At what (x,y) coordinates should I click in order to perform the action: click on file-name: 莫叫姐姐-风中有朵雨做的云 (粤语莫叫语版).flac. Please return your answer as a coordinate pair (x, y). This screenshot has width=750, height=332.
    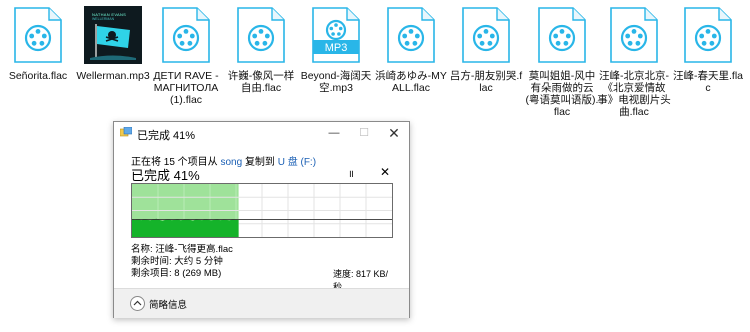
    Looking at the image, I should click on (562, 94).